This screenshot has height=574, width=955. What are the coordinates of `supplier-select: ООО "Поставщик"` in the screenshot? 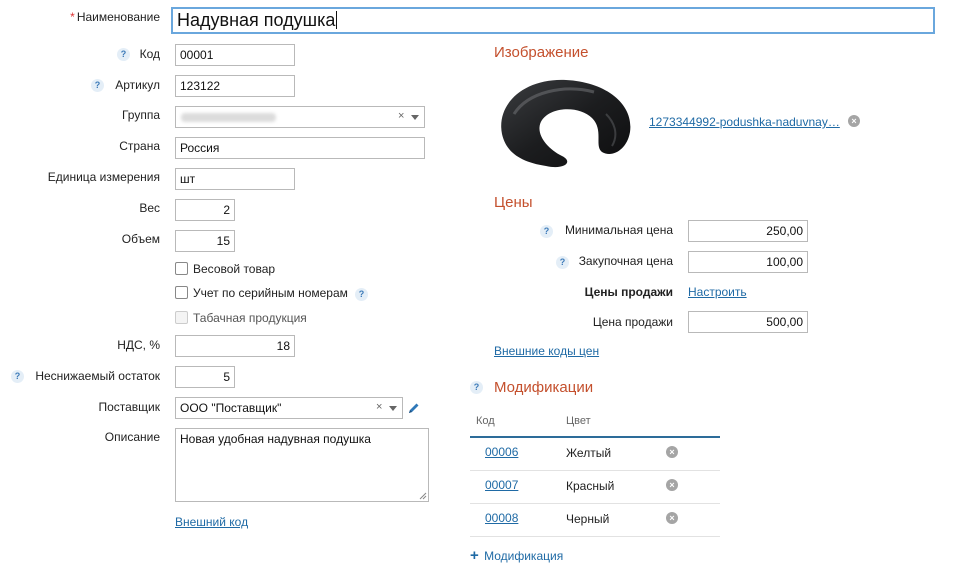 It's located at (289, 408).